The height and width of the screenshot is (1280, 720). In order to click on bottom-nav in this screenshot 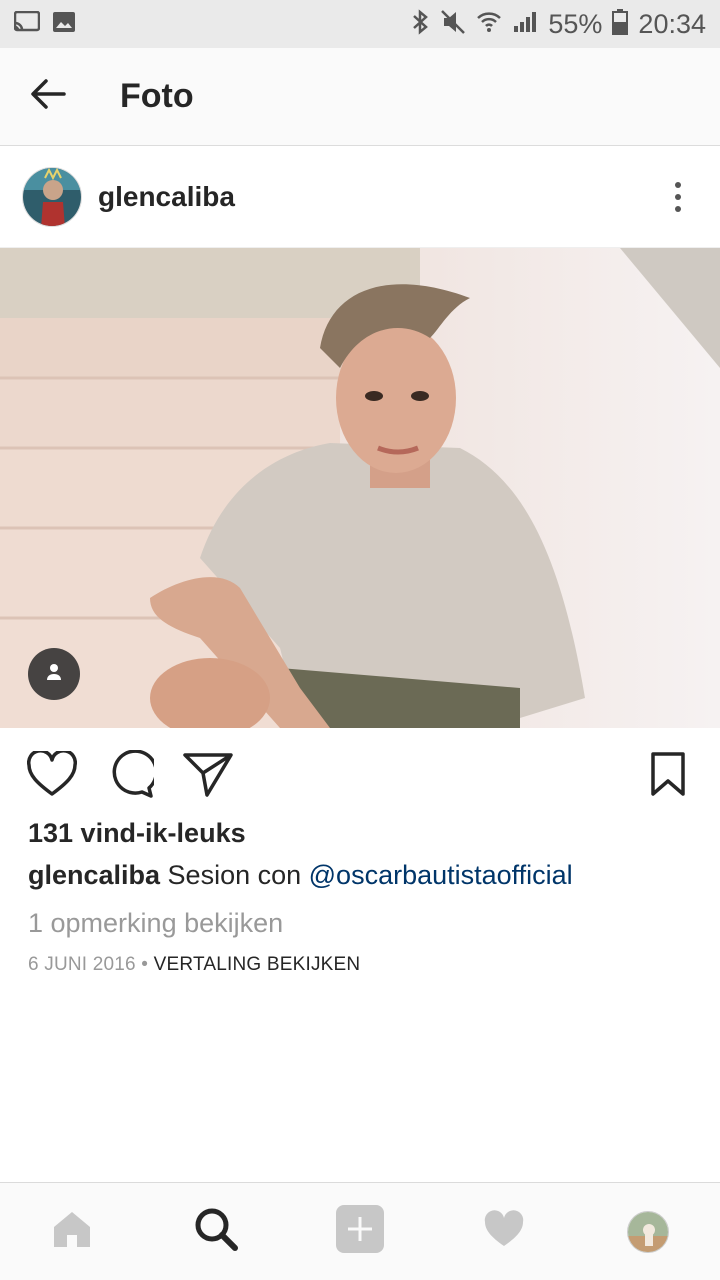, I will do `click(360, 1231)`.